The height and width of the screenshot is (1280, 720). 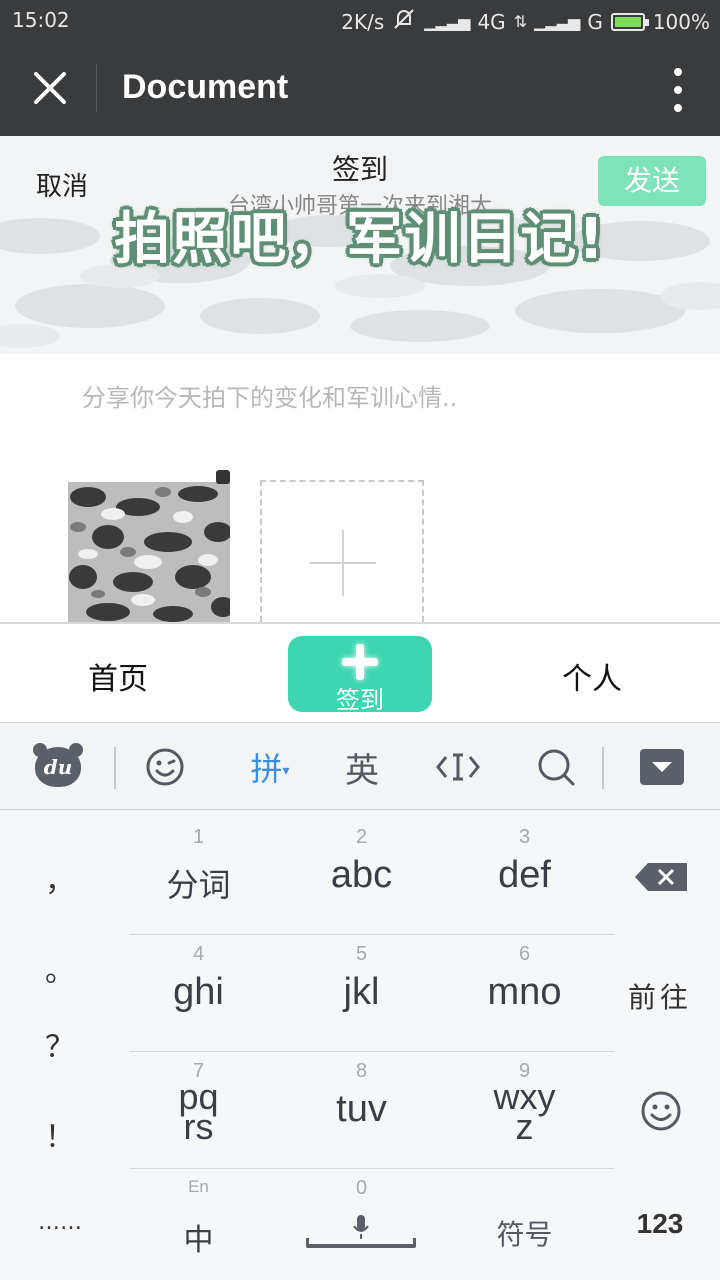 What do you see at coordinates (491, 21) in the screenshot?
I see `network-type-1: 4G` at bounding box center [491, 21].